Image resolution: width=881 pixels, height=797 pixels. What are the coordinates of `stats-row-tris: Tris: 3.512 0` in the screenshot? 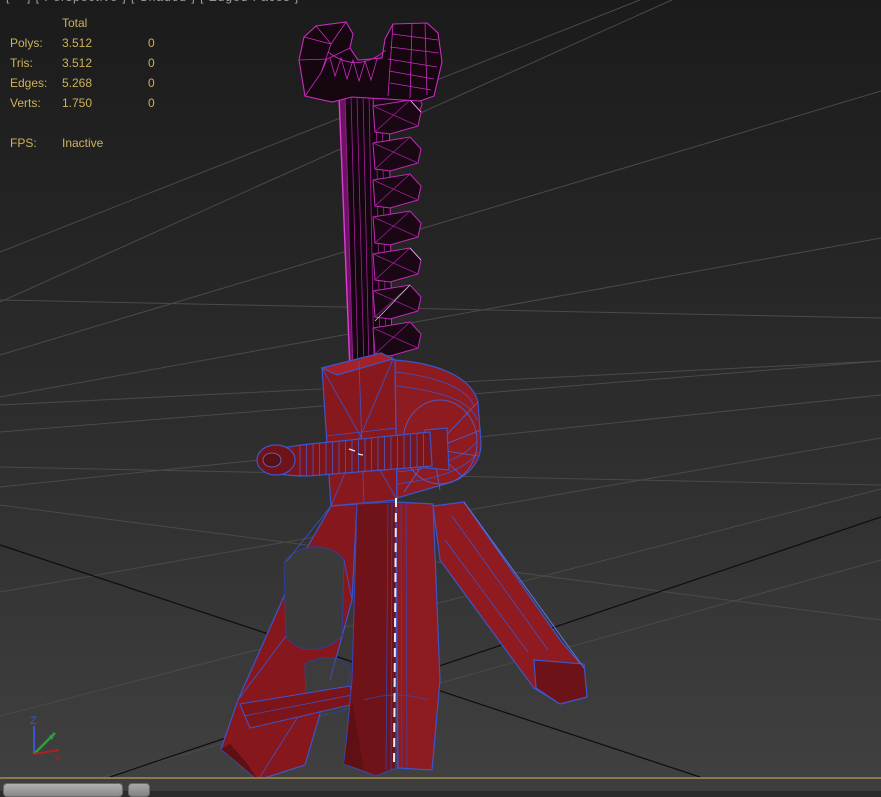 It's located at (82, 63).